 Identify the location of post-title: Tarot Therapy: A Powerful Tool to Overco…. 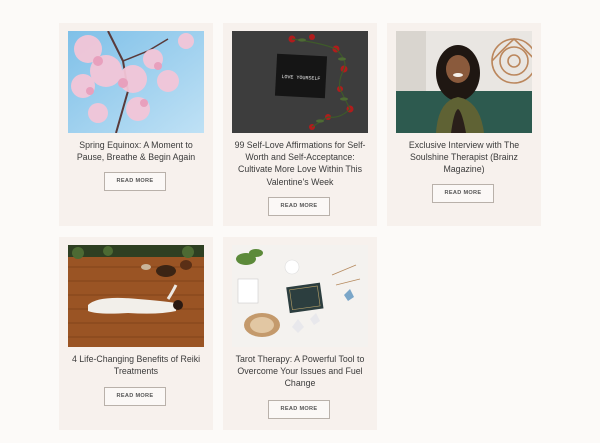
(300, 371).